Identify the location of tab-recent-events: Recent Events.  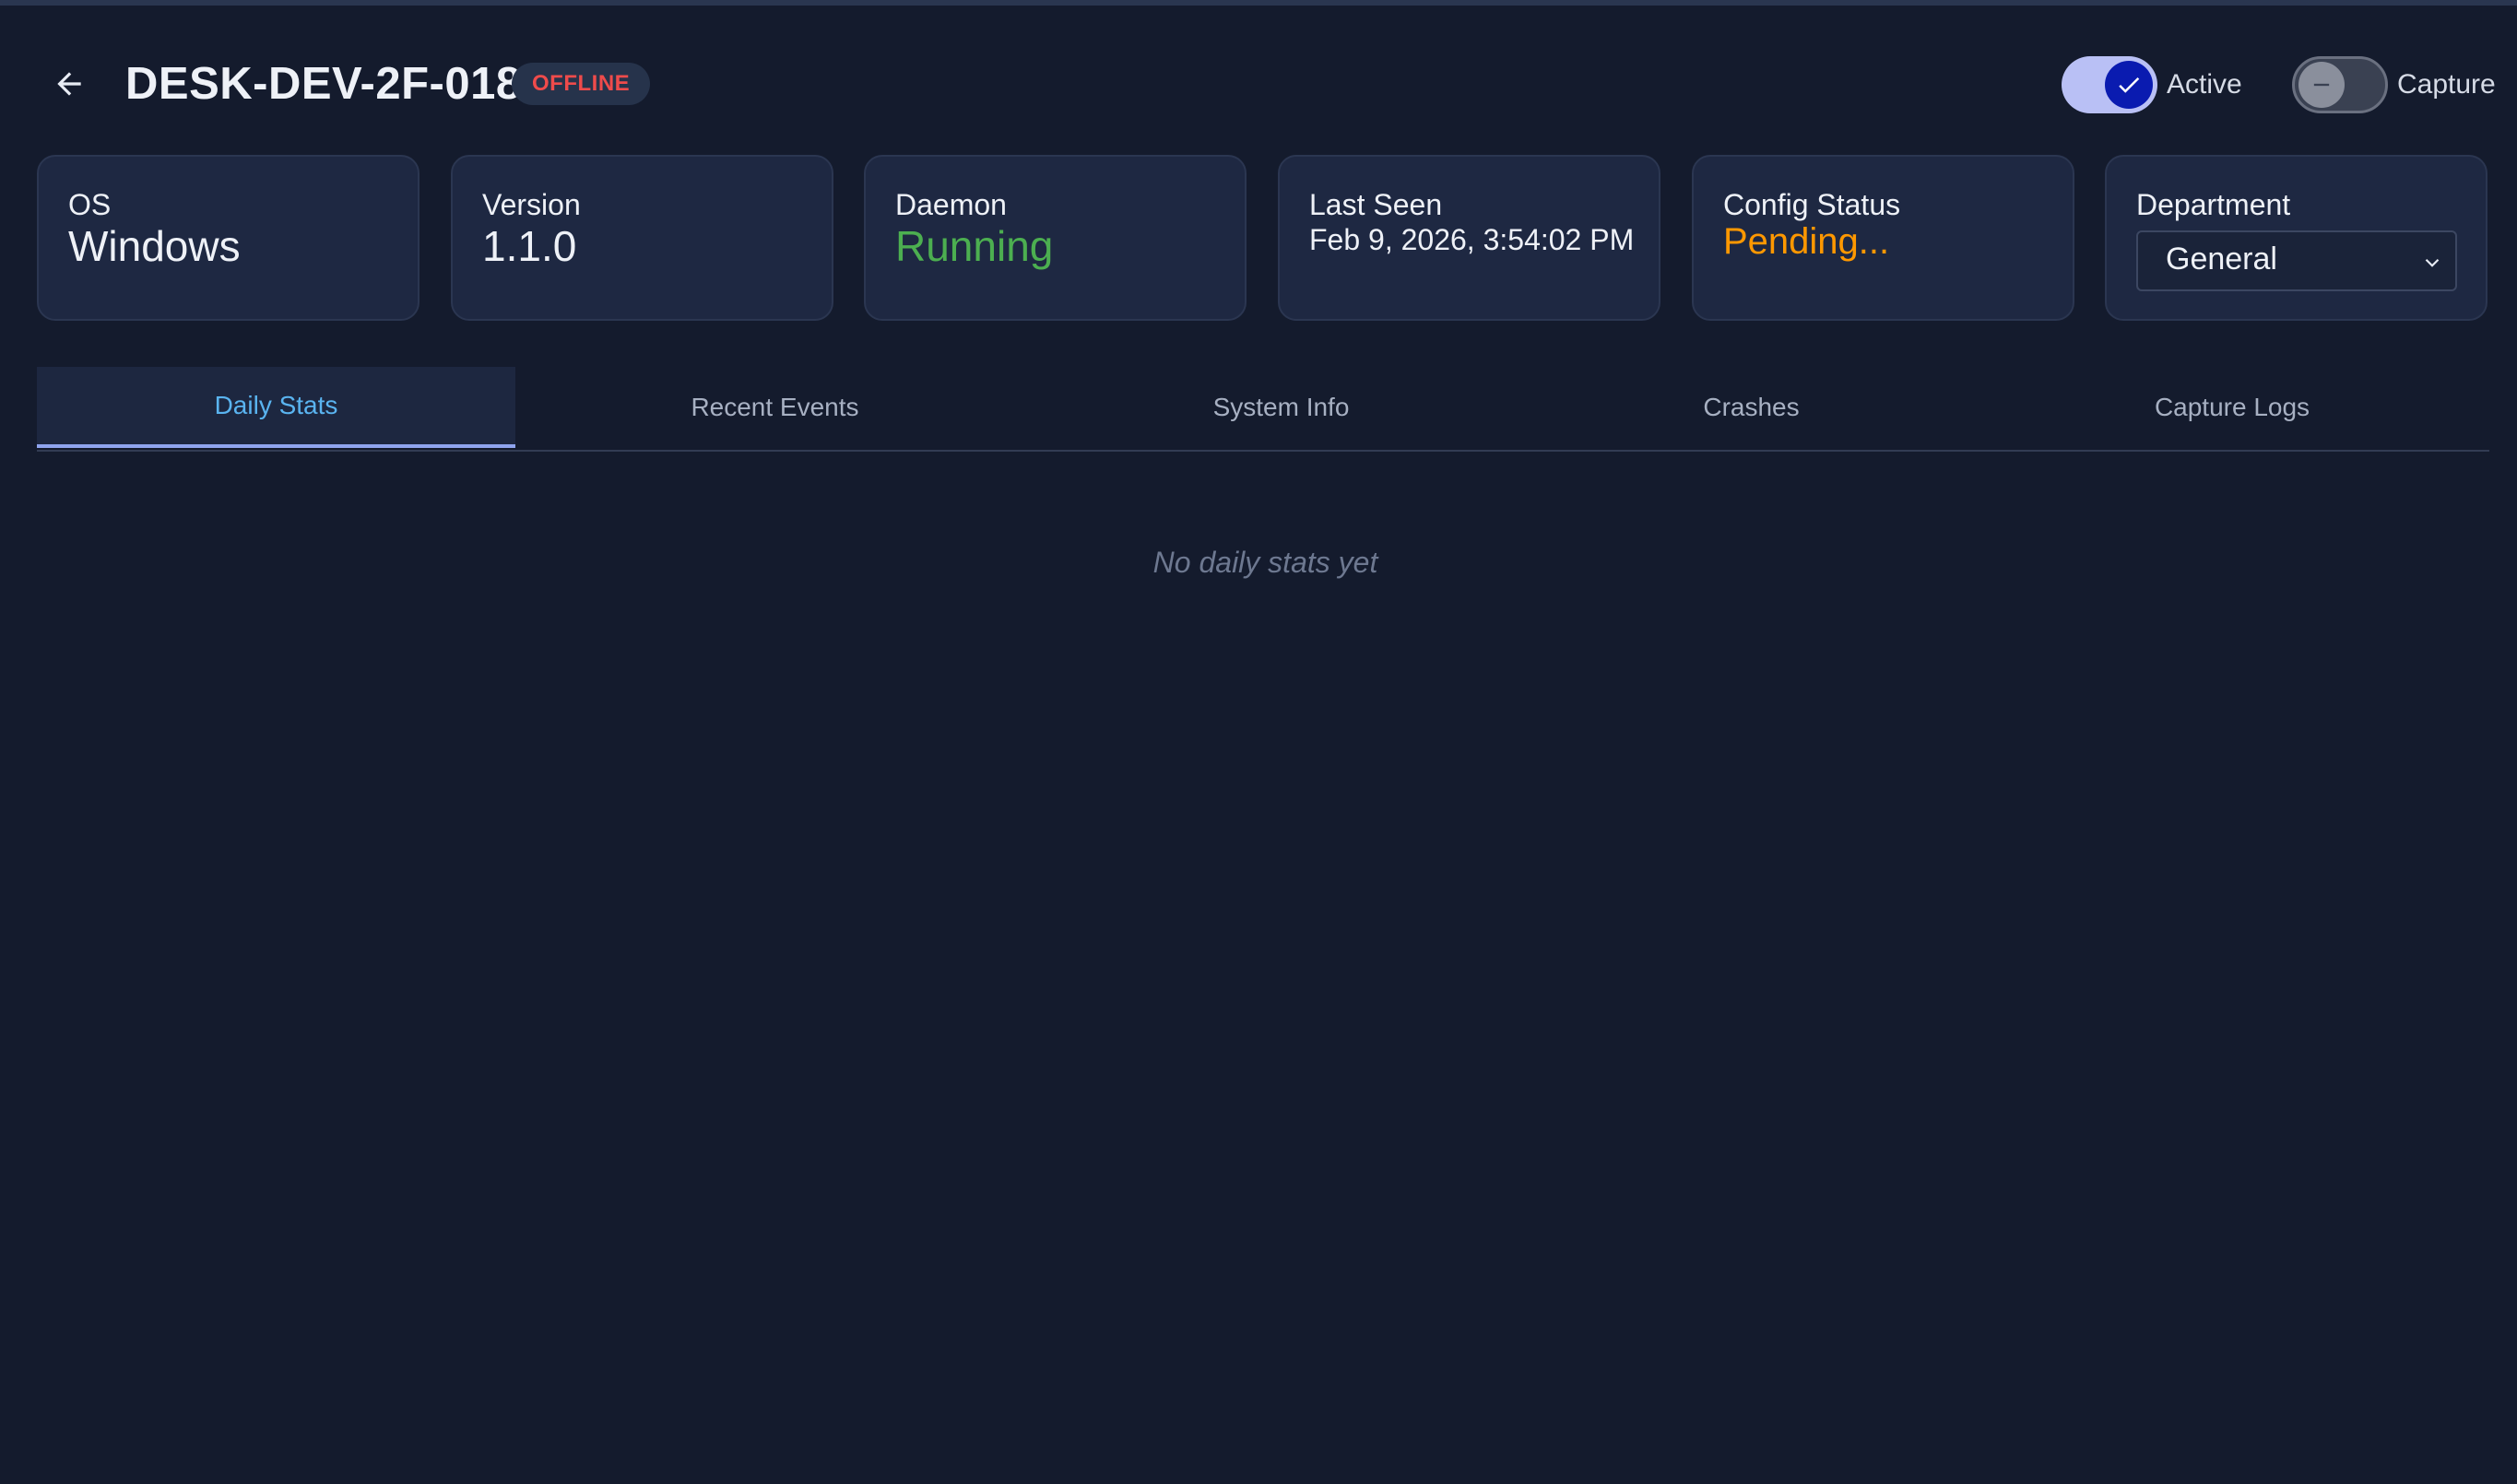
(774, 408).